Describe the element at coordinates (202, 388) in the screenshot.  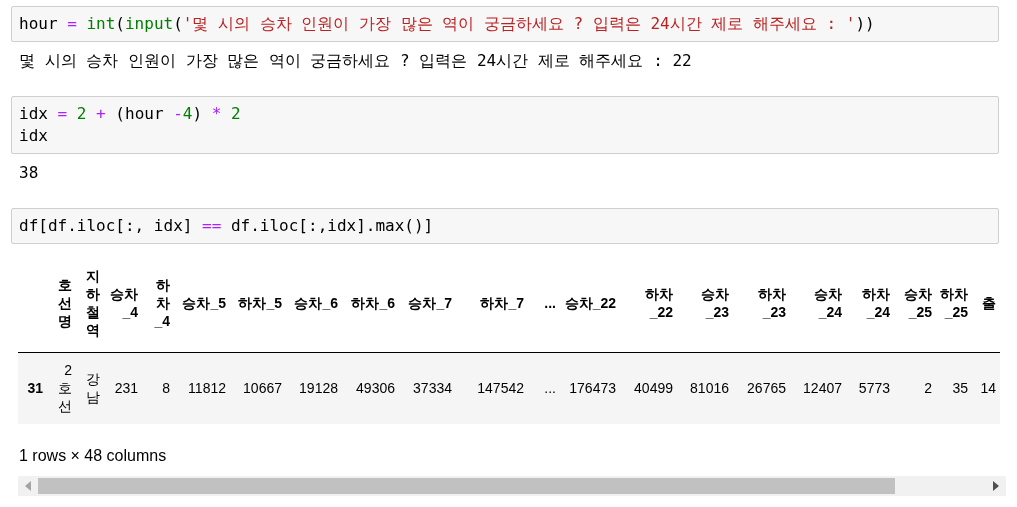
I see `table-cell: 11812` at that location.